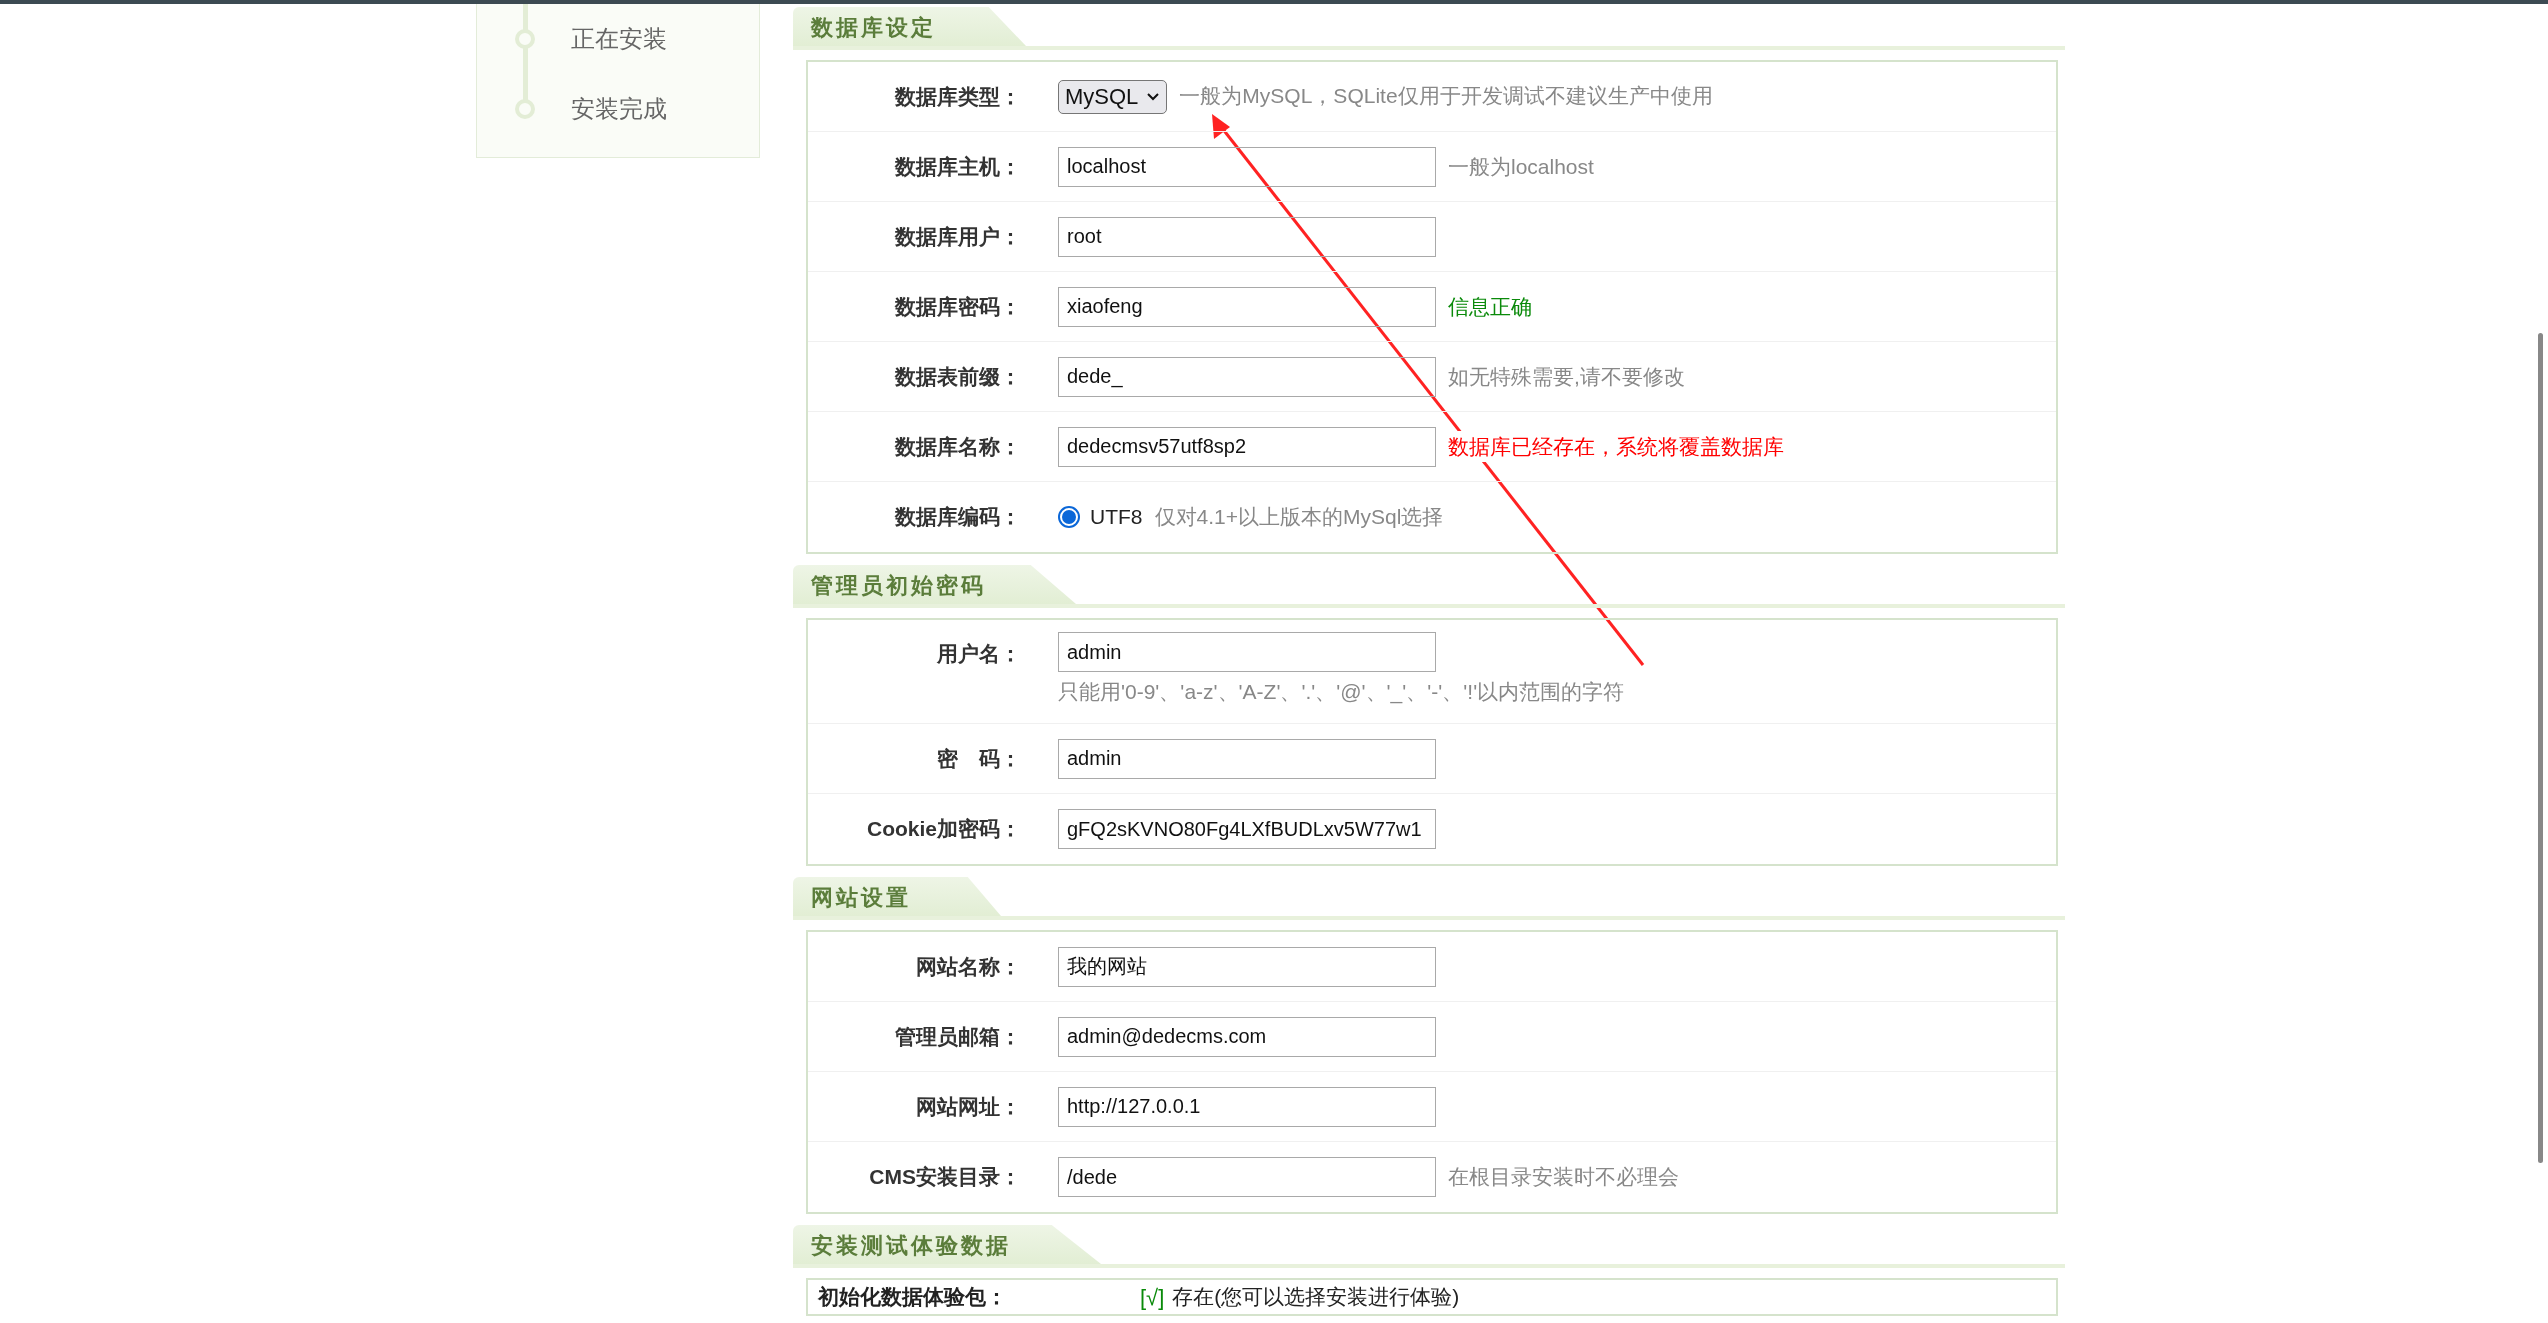 The image size is (2548, 1323). I want to click on radio-label: UTF8, so click(1116, 517).